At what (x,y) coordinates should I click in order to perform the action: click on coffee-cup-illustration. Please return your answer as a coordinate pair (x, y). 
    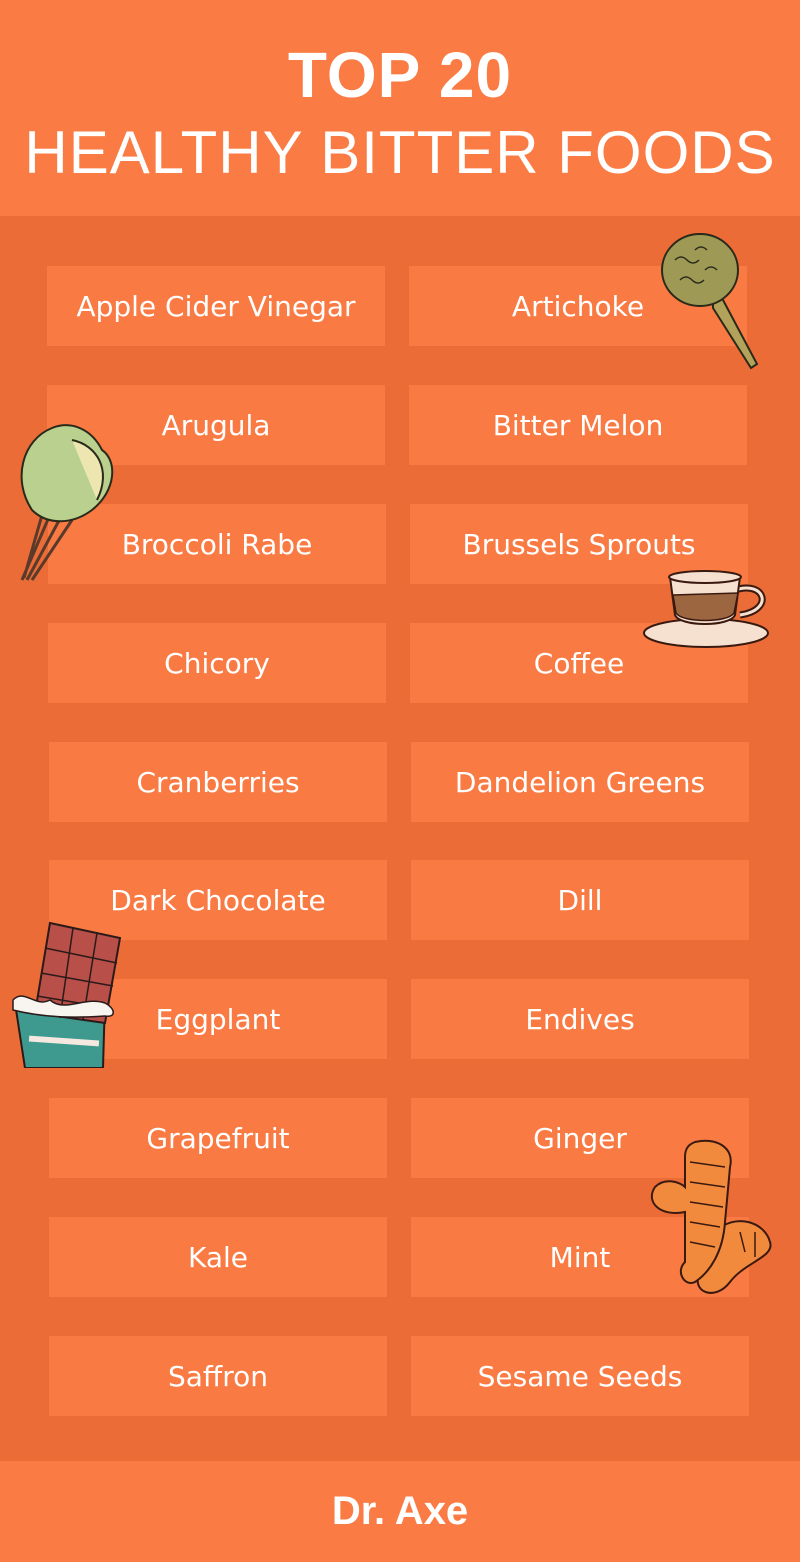
    Looking at the image, I should click on (706, 609).